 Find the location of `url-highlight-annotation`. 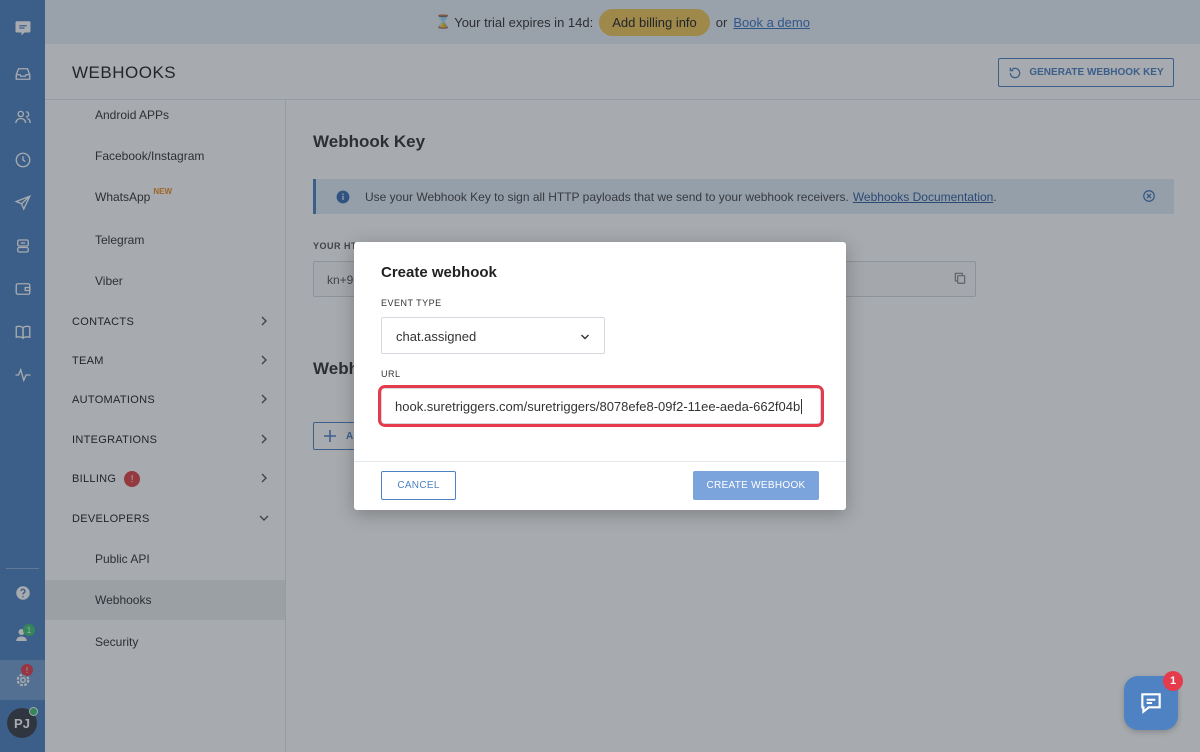

url-highlight-annotation is located at coordinates (601, 406).